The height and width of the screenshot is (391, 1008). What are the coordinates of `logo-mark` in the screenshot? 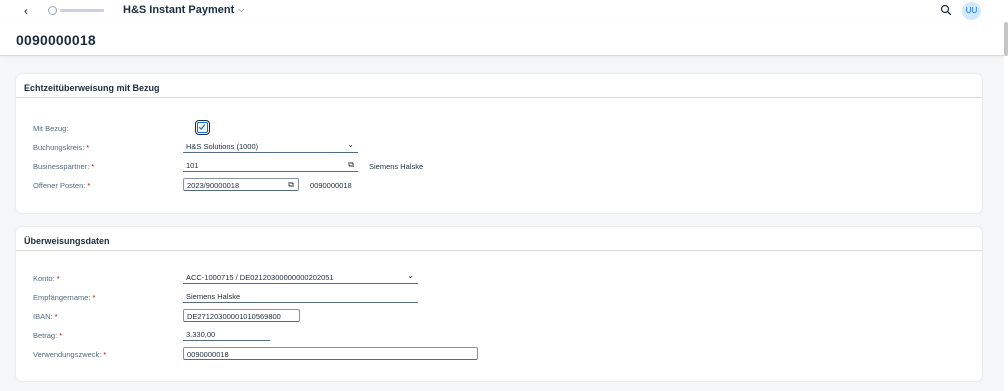 It's located at (52, 10).